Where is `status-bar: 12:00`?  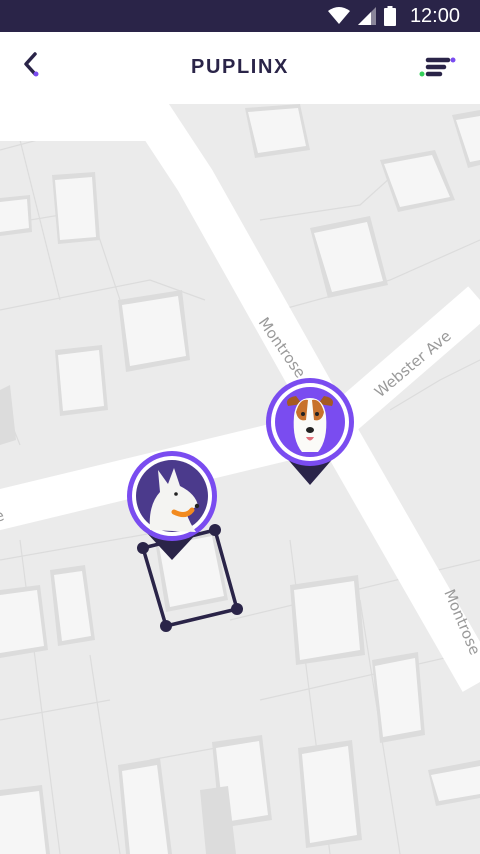
status-bar: 12:00 is located at coordinates (240, 16).